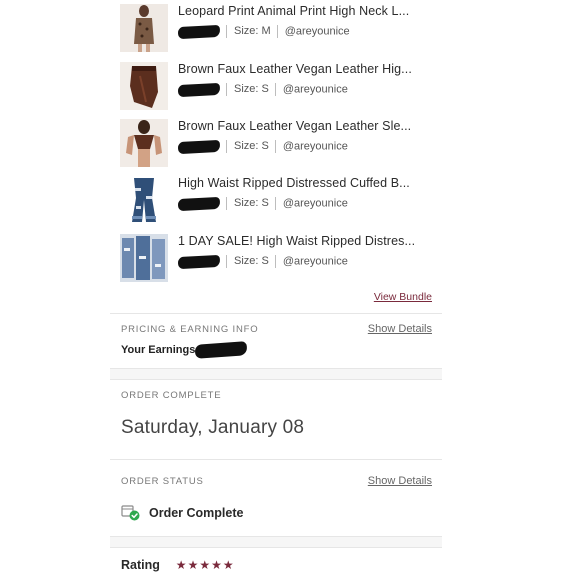  Describe the element at coordinates (158, 349) in the screenshot. I see `earnings-label: Your Earnings` at that location.